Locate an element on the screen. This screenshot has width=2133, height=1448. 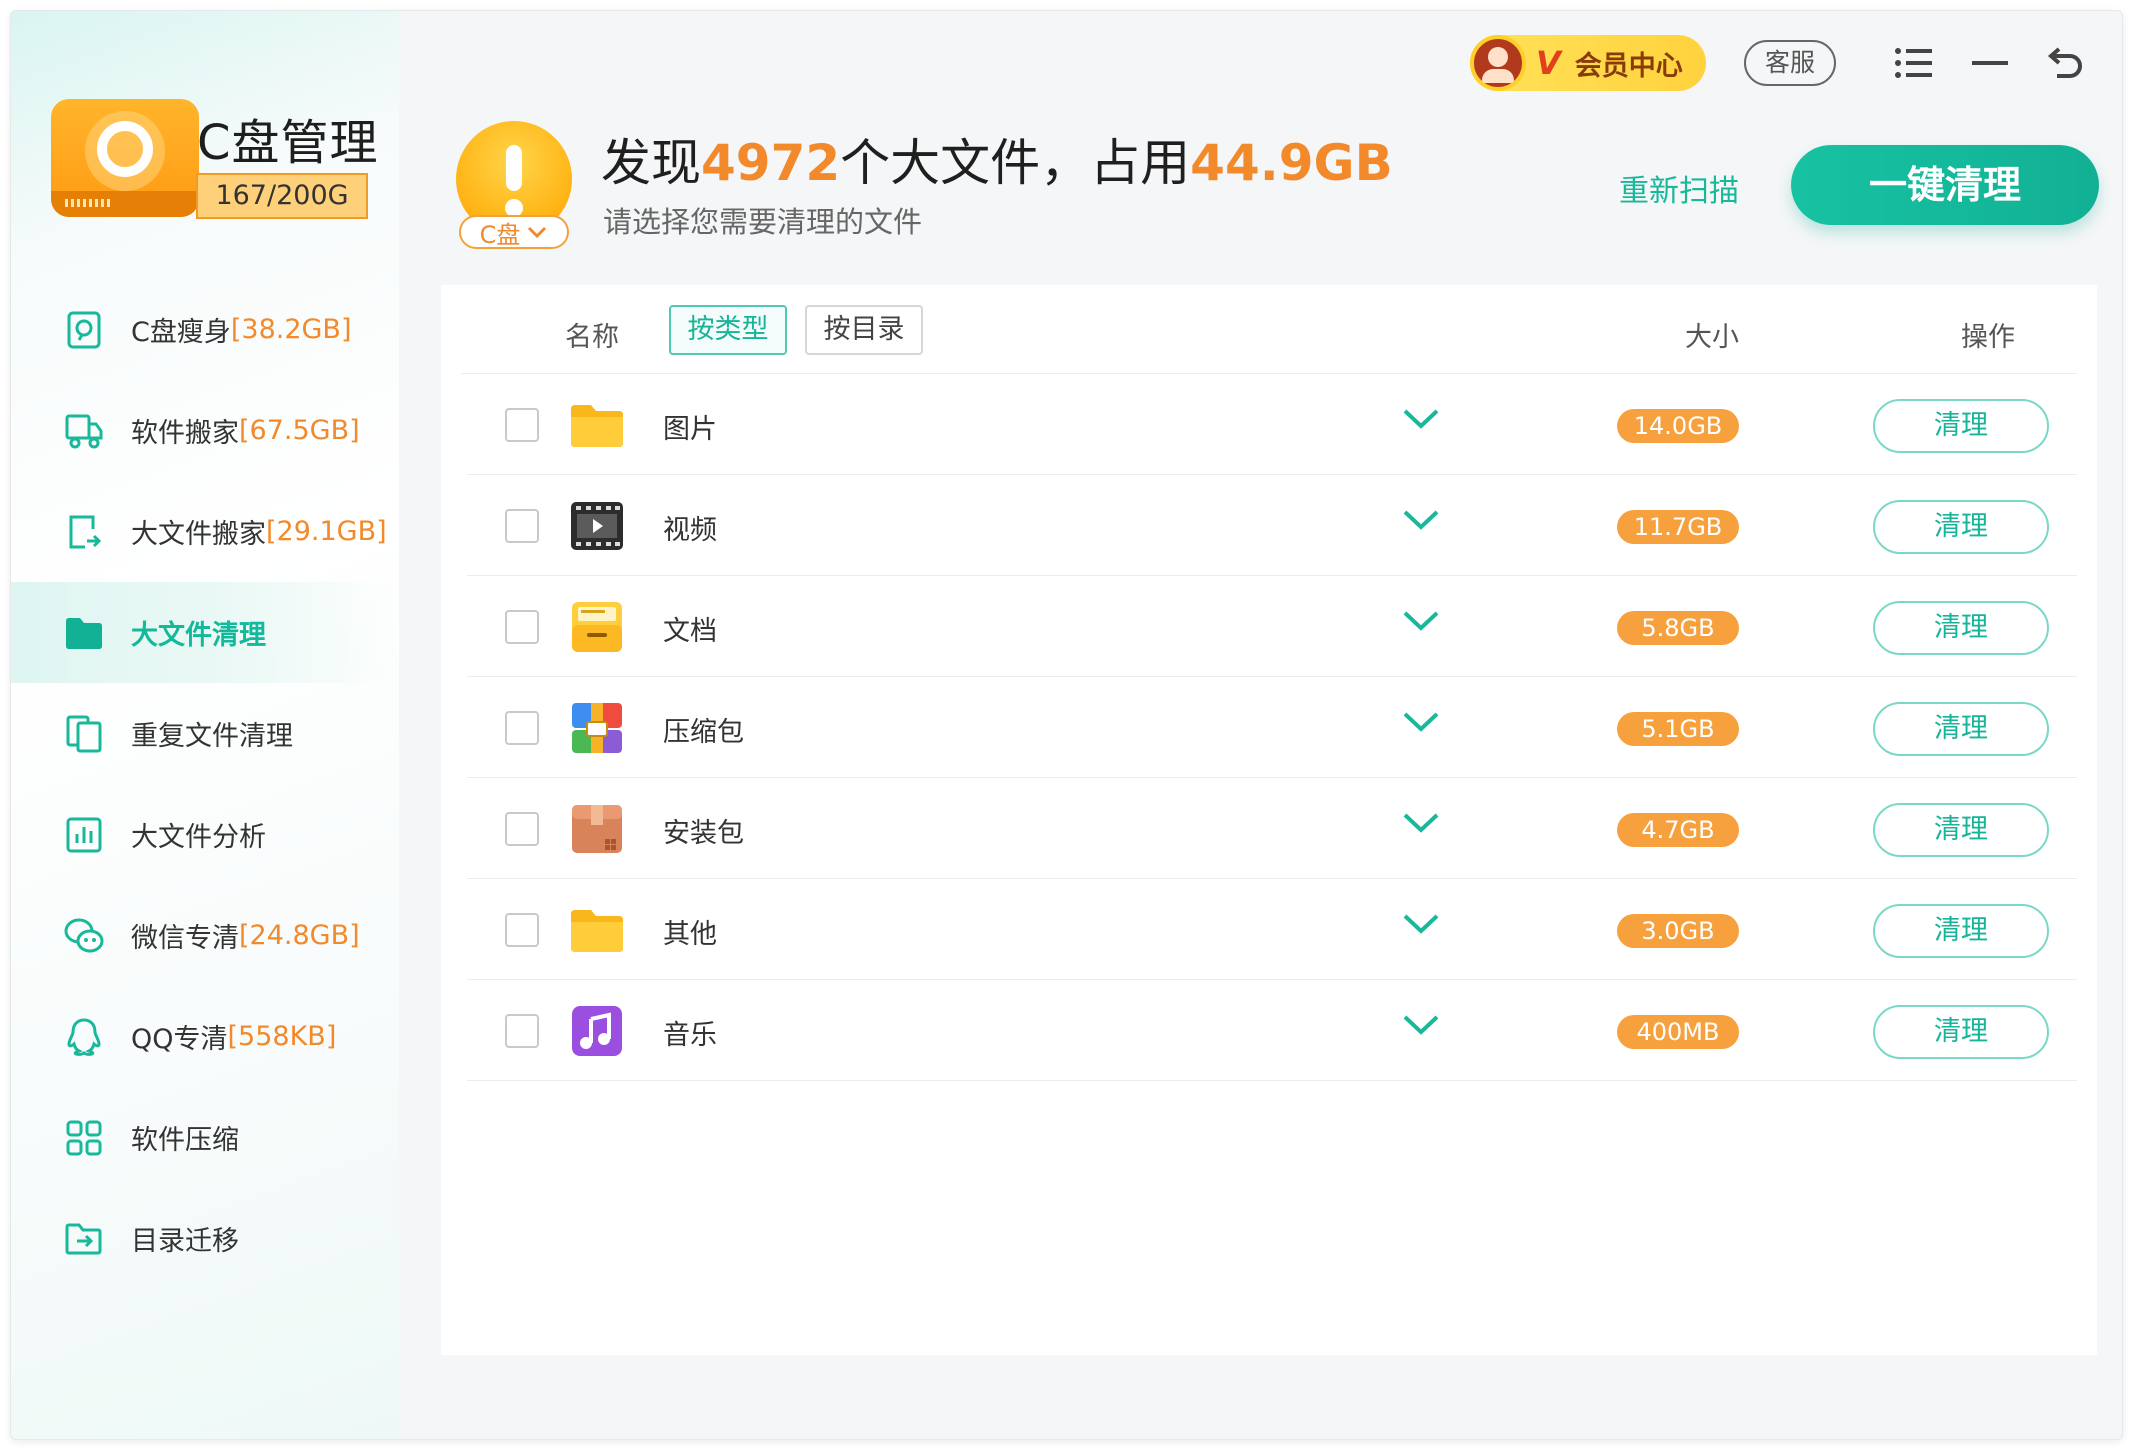
category-name: 音乐 is located at coordinates (690, 1035).